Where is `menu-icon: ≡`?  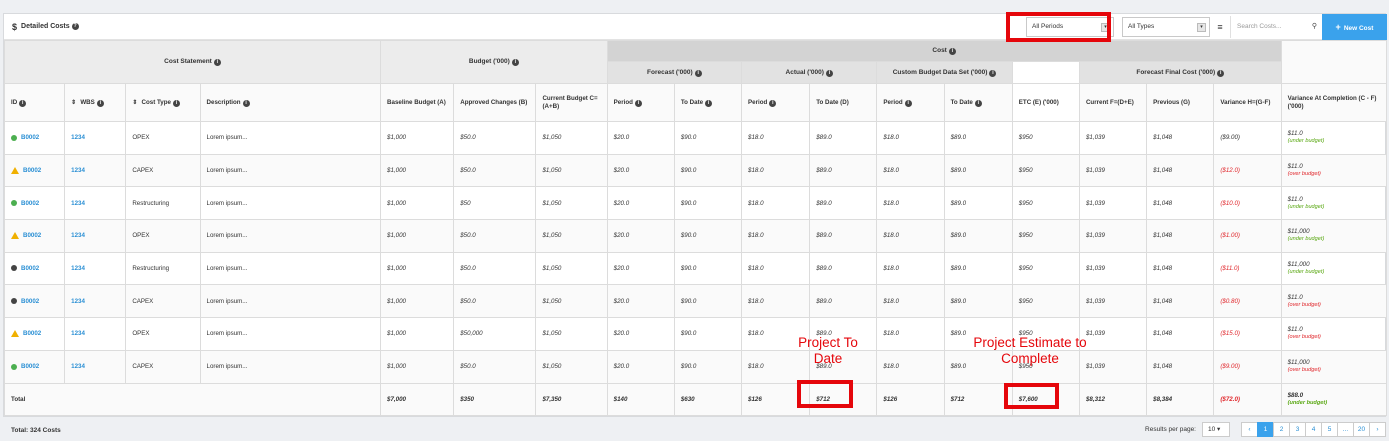 menu-icon: ≡ is located at coordinates (1220, 27).